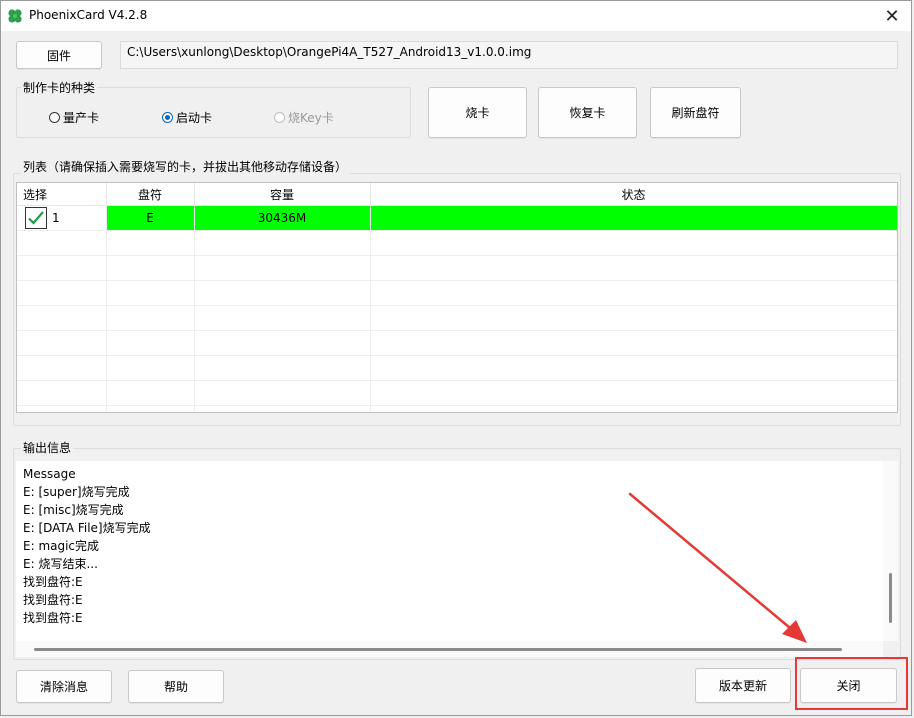 Image resolution: width=914 pixels, height=718 pixels. I want to click on clover-icon, so click(15, 16).